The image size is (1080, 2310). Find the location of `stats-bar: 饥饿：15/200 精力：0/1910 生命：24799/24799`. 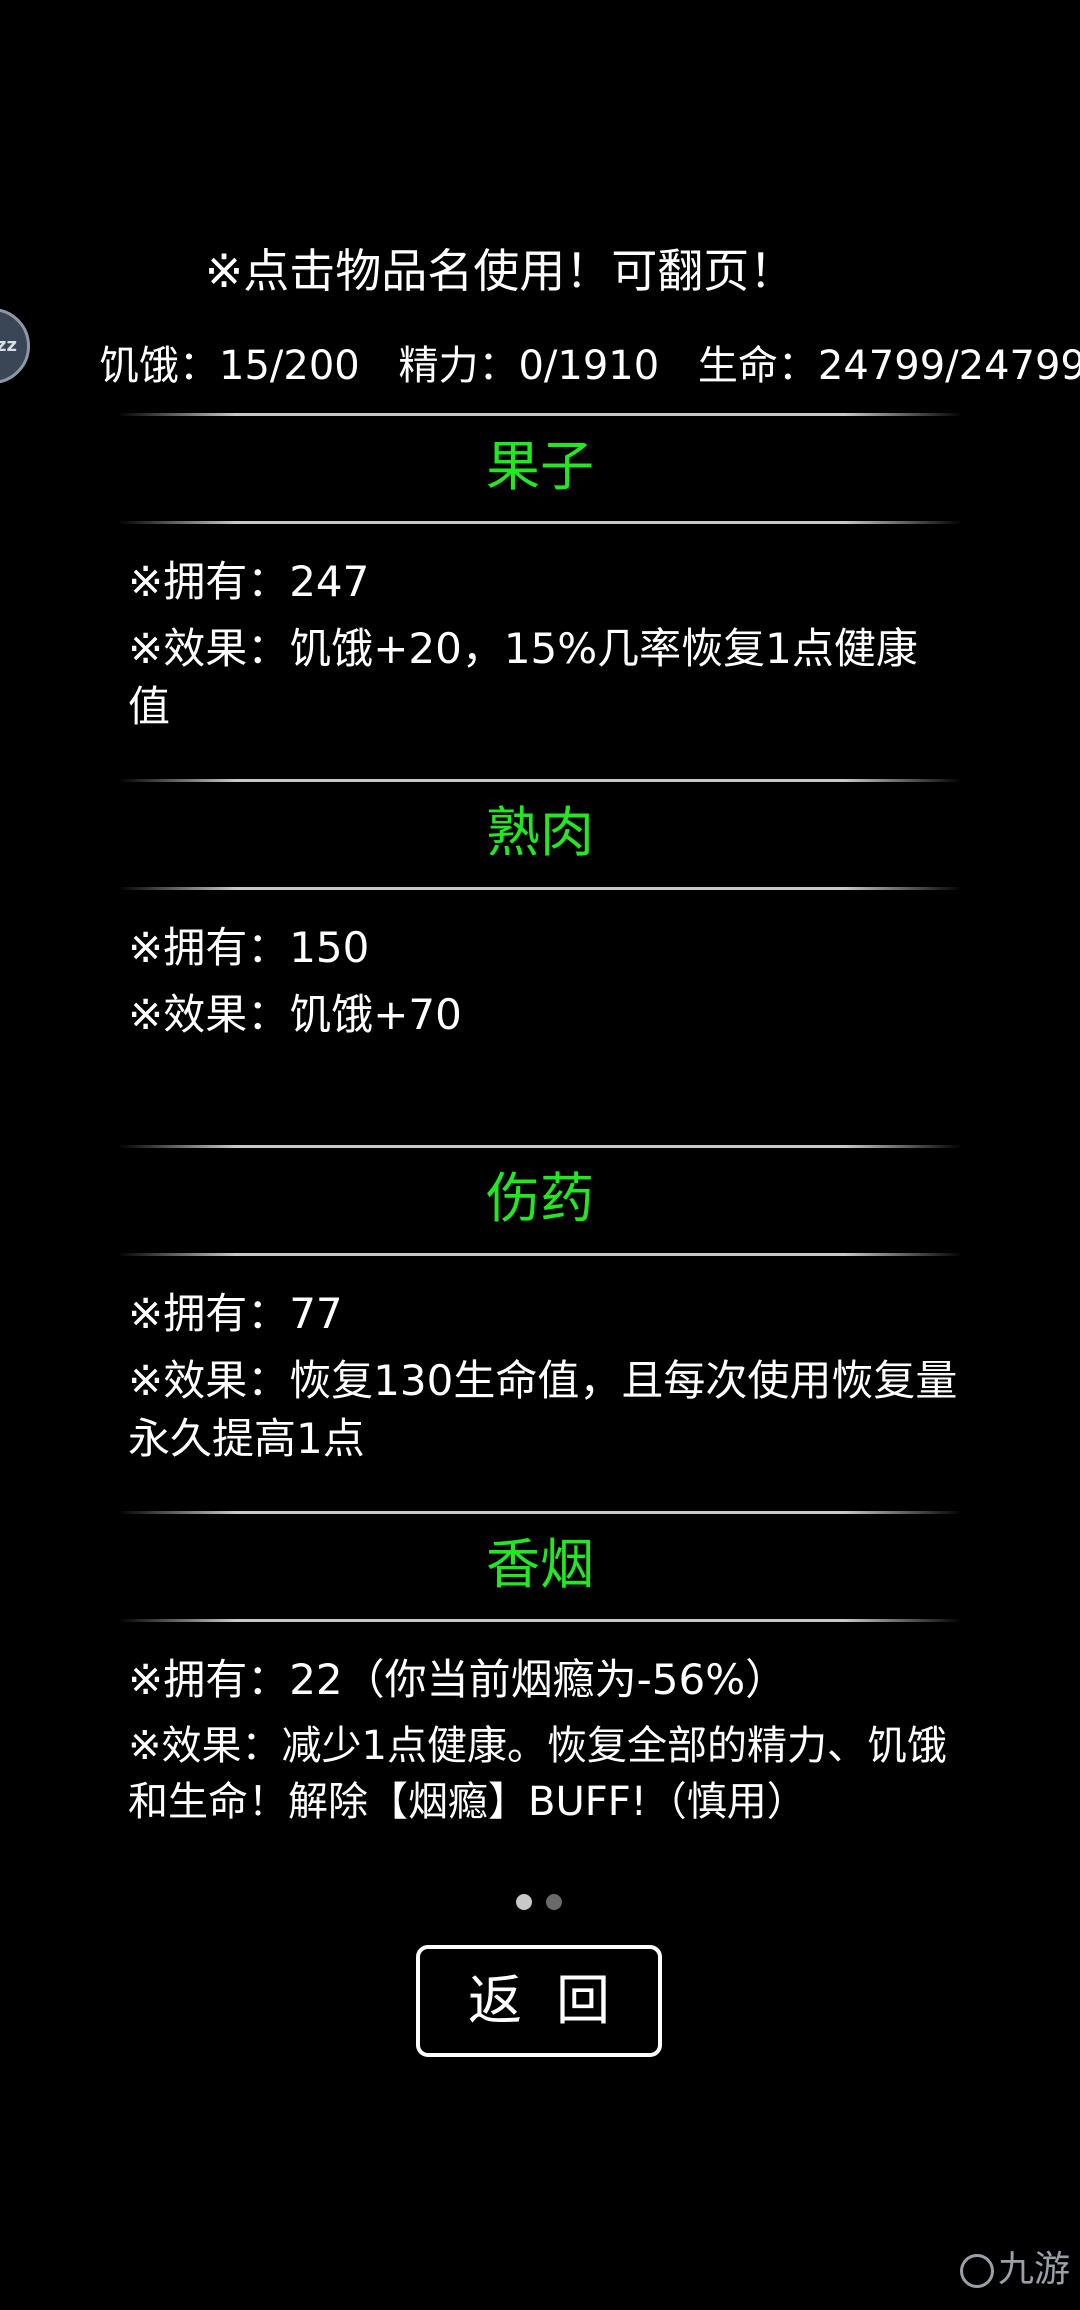

stats-bar: 饥饿：15/200 精力：0/1910 生命：24799/24799 is located at coordinates (589, 366).